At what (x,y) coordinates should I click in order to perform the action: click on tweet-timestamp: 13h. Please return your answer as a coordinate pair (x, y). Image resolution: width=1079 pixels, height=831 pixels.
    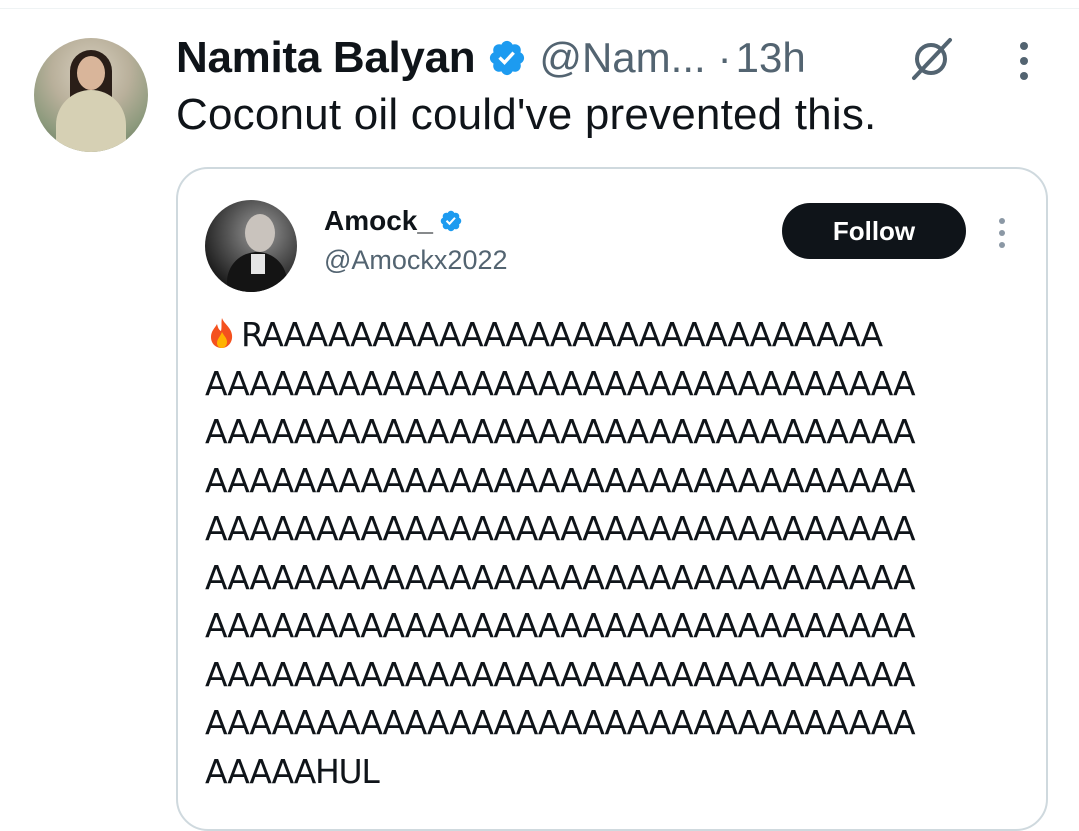
    Looking at the image, I should click on (771, 58).